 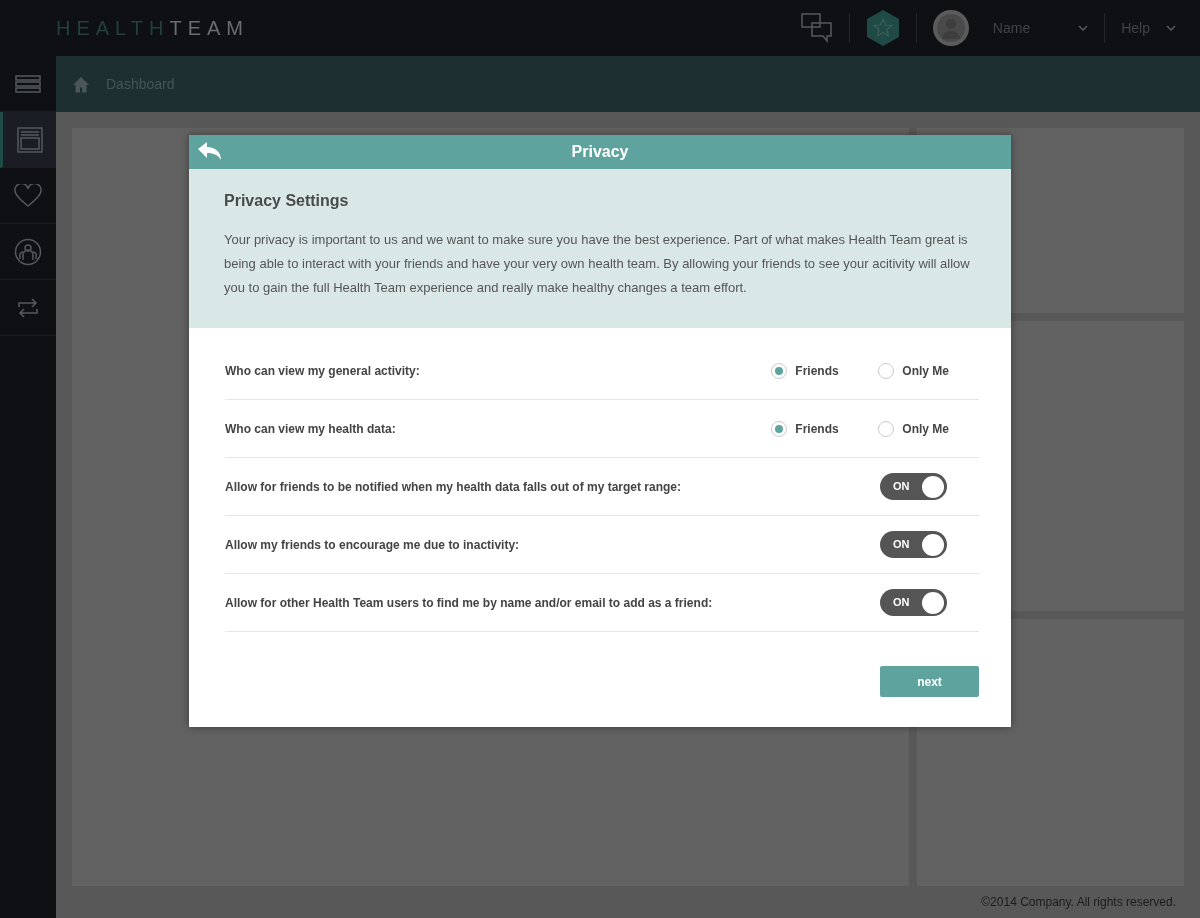 I want to click on intro-paragraph: Your privacy is important to us and we want to make sure you have the best experience. Part of what makes Health Team great is being able to interact with your friends and have your very own health team. By allowing your friends to see your acitivity will allow you to gain the full Health Team experience and really make healthy changes a team effort., so click(x=597, y=264).